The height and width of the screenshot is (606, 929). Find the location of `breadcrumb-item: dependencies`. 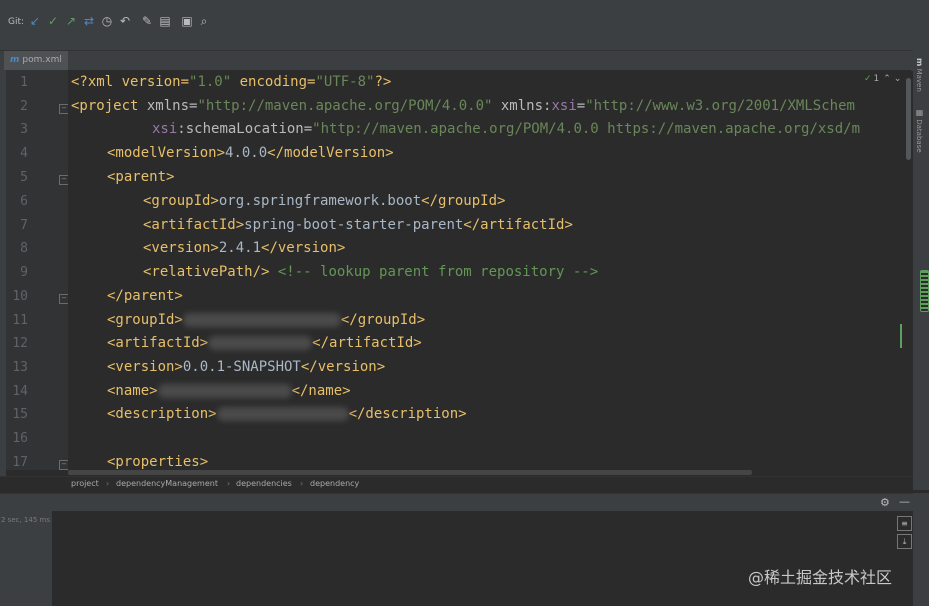

breadcrumb-item: dependencies is located at coordinates (264, 483).